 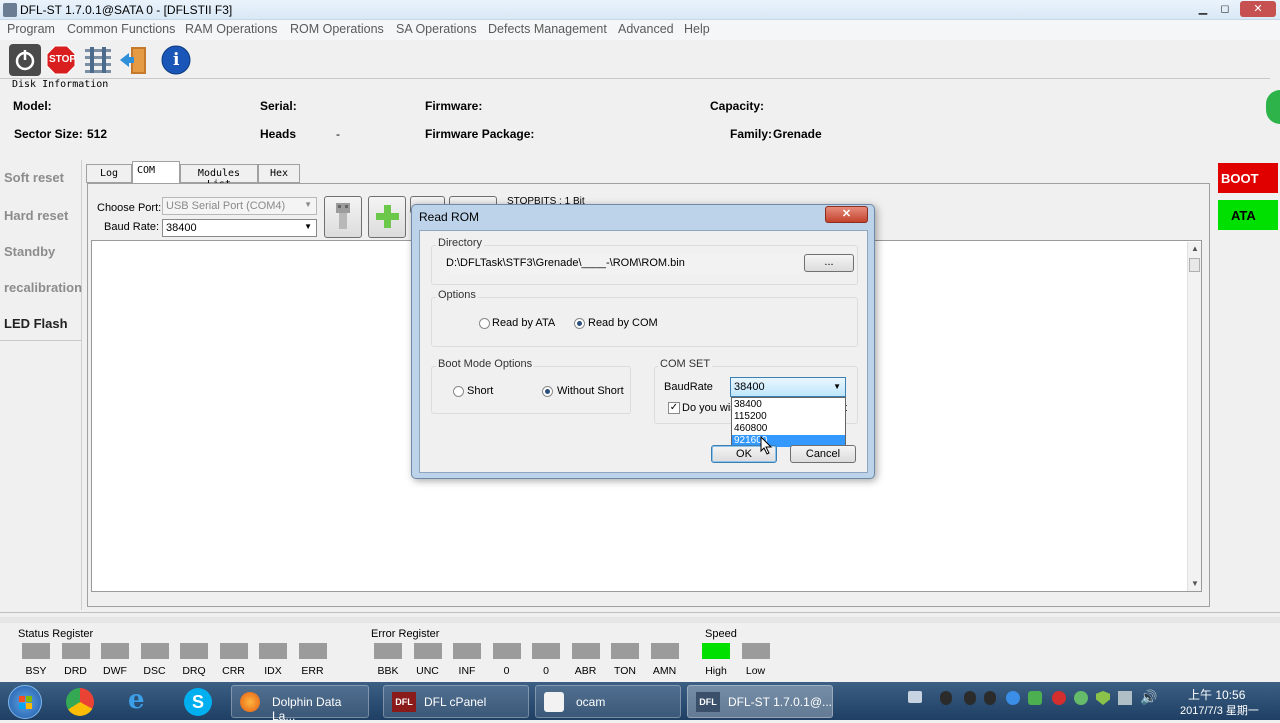 I want to click on menu-help: Help, so click(x=697, y=29).